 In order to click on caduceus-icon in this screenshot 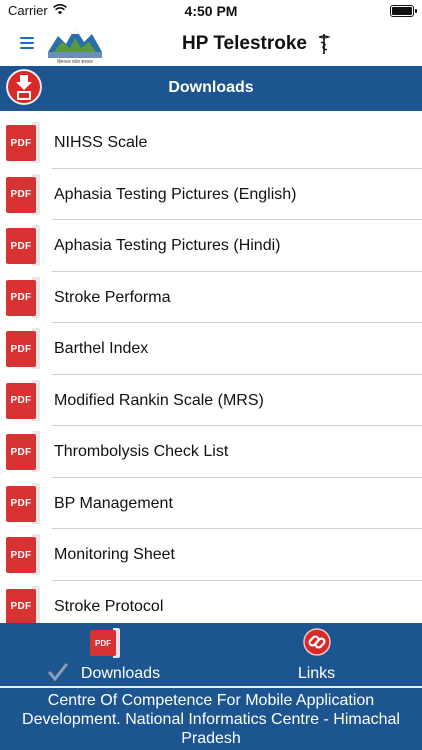, I will do `click(324, 44)`.